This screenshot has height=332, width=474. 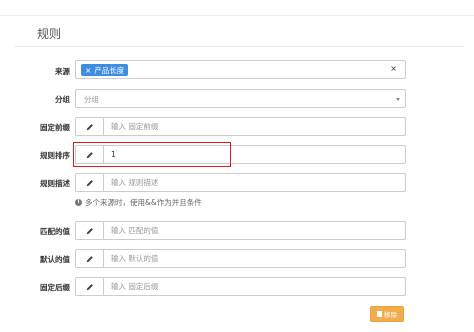 What do you see at coordinates (237, 8) in the screenshot?
I see `top-edge` at bounding box center [237, 8].